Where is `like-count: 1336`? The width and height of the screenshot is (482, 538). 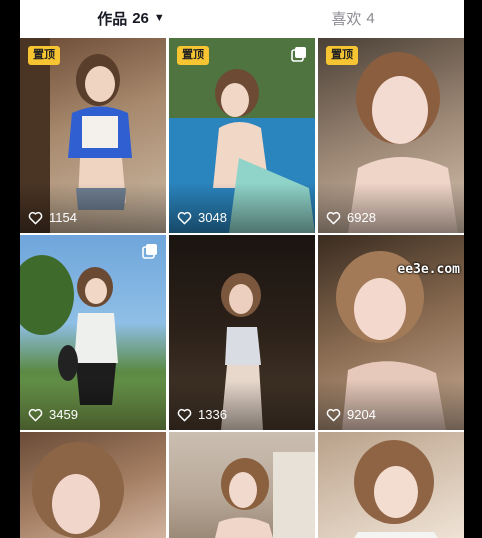 like-count: 1336 is located at coordinates (202, 414).